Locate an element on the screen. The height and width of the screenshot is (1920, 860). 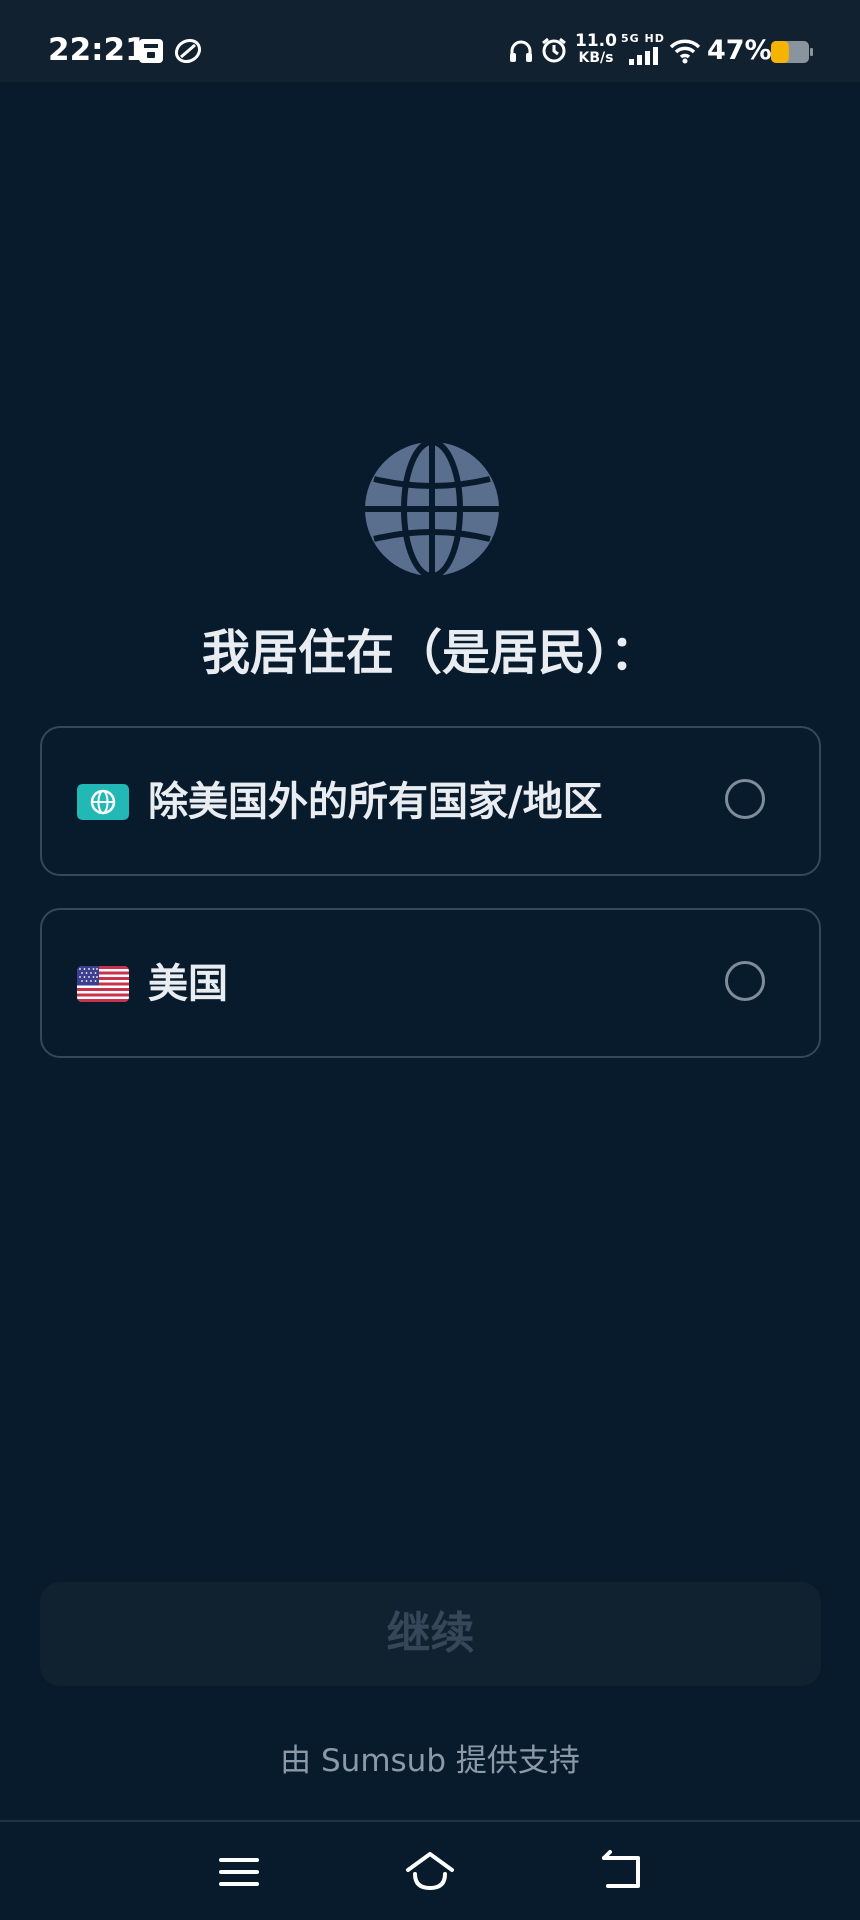
network-speed-value: 11.0 is located at coordinates (596, 41).